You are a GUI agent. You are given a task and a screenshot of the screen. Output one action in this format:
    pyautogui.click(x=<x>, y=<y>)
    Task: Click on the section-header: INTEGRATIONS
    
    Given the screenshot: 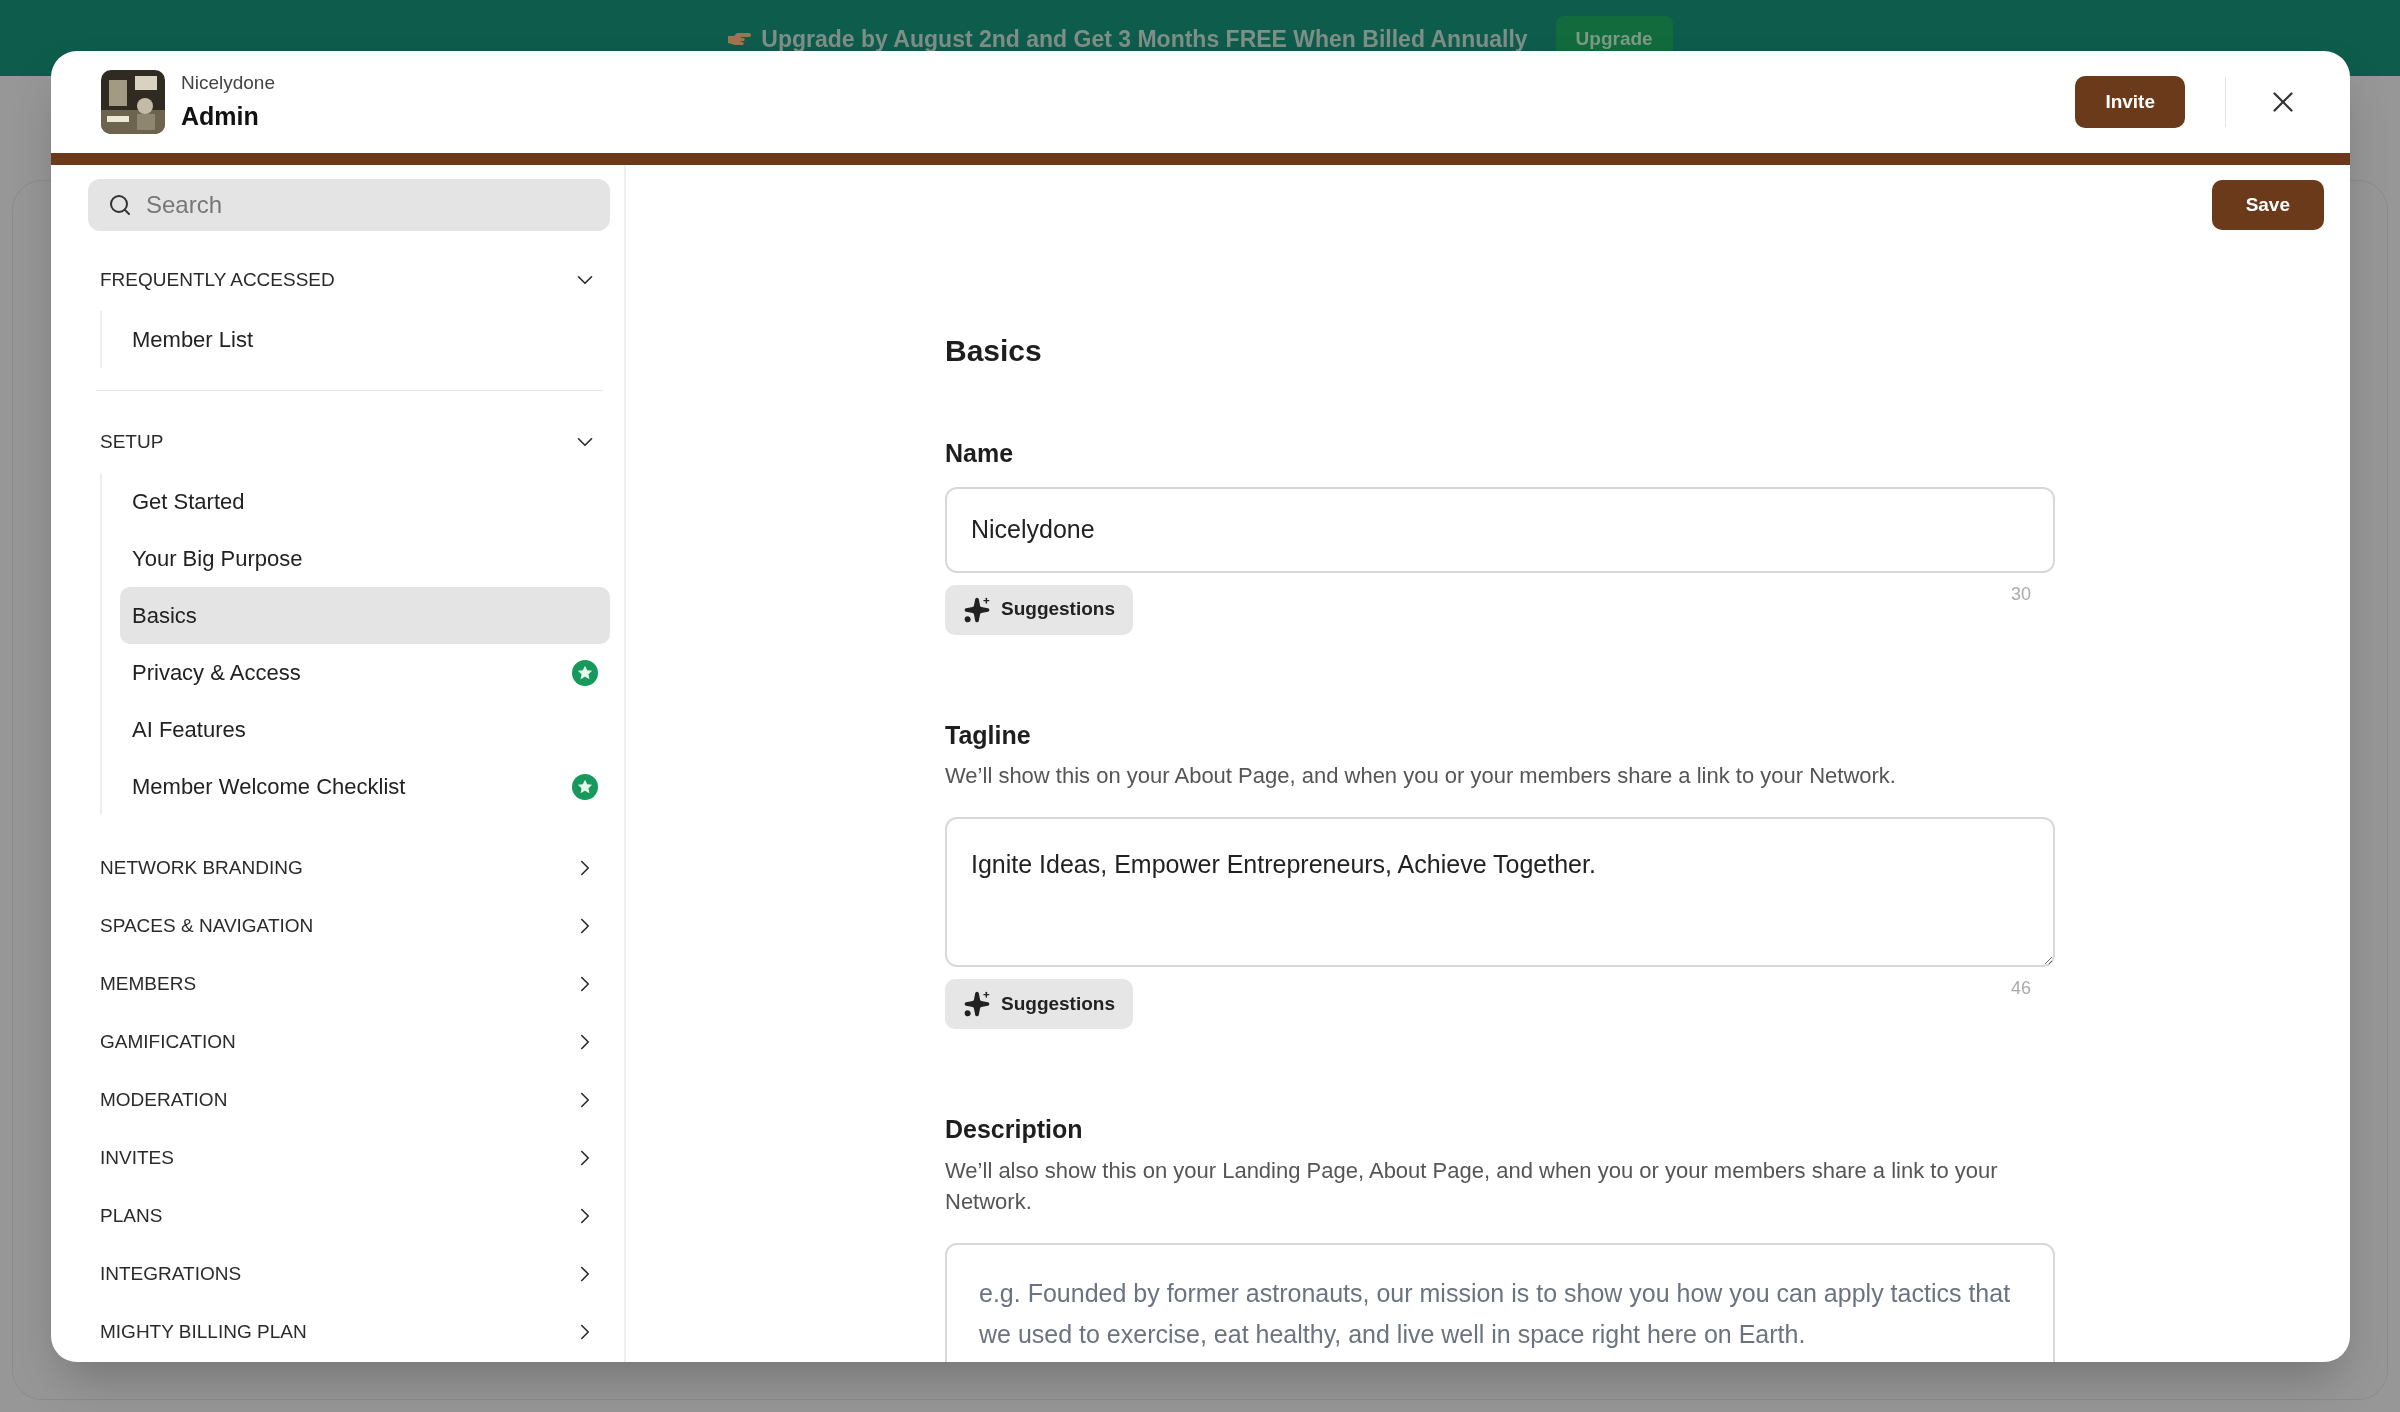 What is the action you would take?
    pyautogui.click(x=349, y=1274)
    